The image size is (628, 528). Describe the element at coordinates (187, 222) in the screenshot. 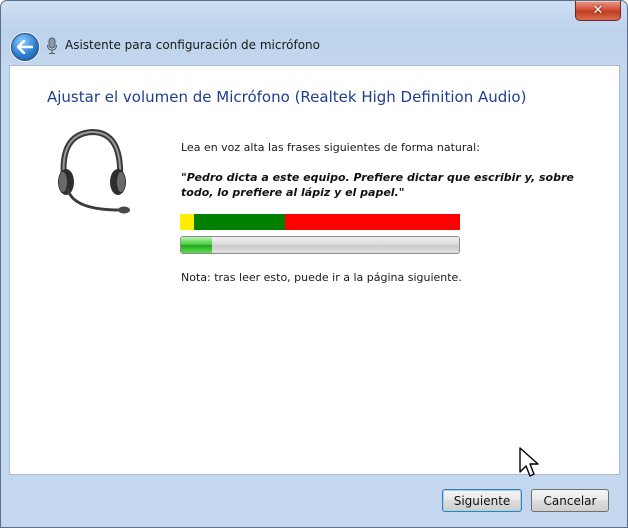

I see `meter-segment-low` at that location.